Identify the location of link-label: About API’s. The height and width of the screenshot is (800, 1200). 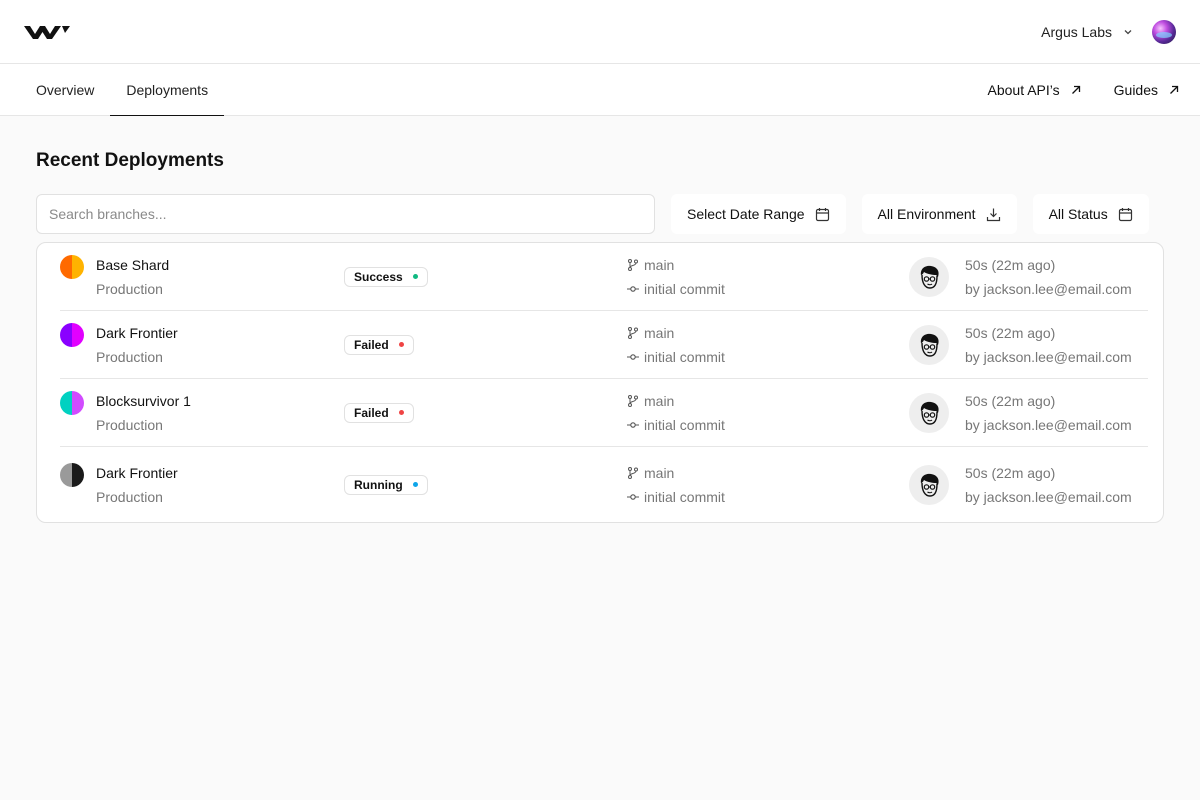
(1023, 89).